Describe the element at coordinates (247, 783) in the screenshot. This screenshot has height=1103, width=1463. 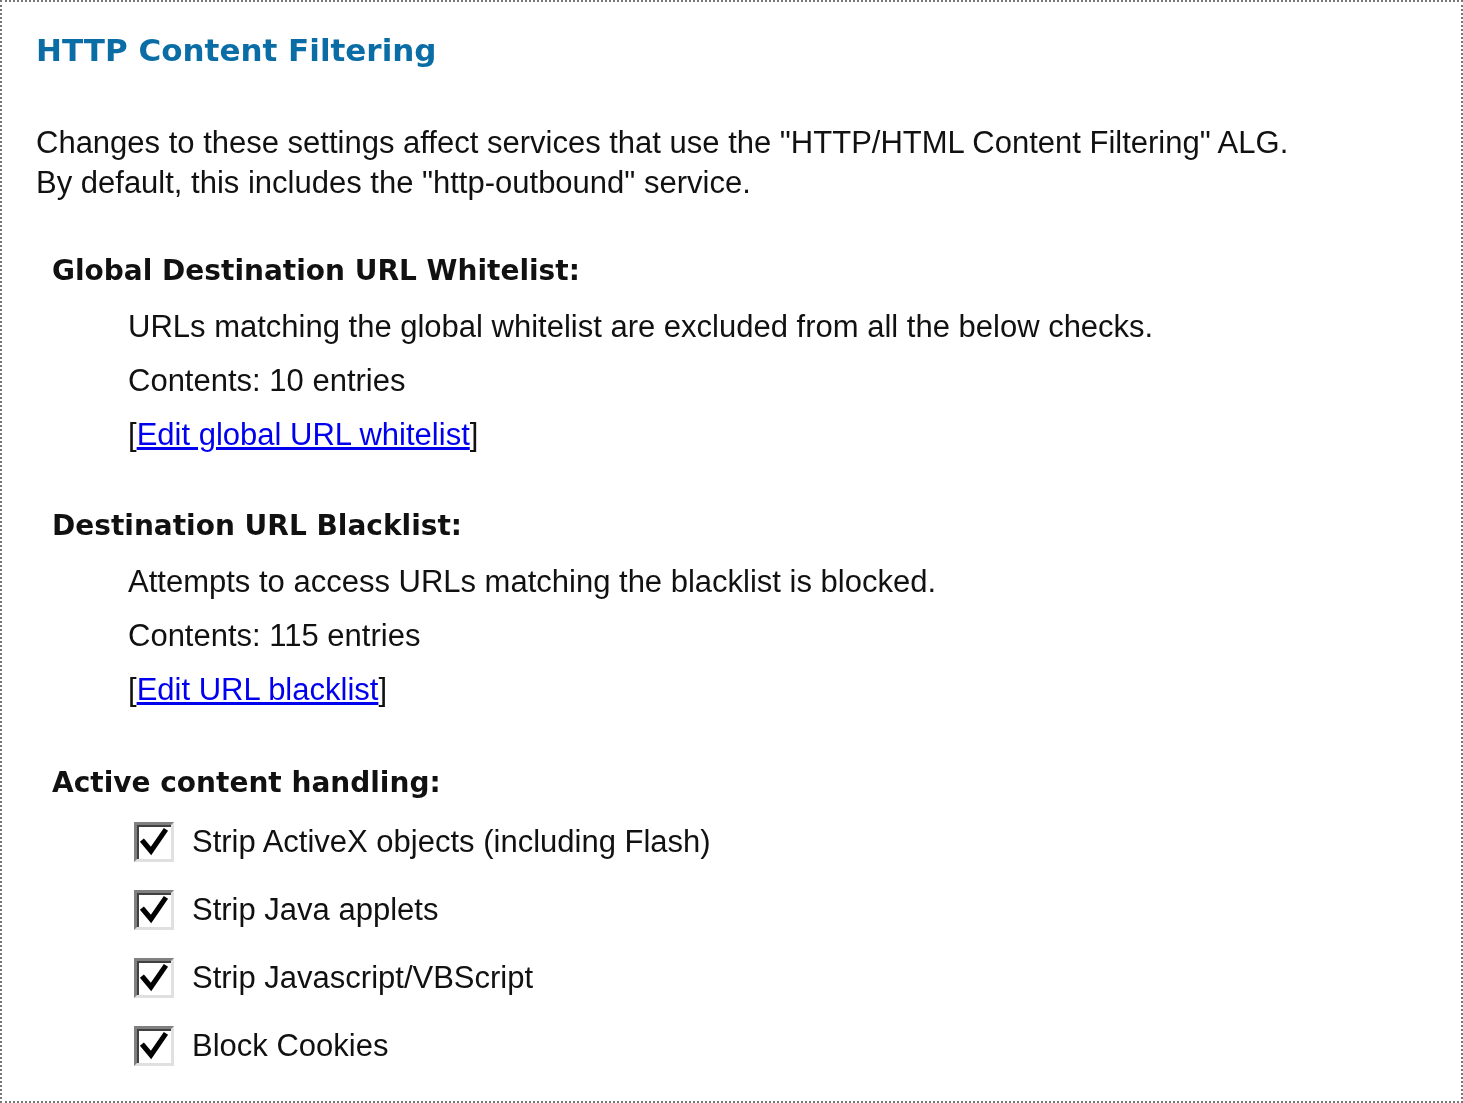
I see `section-heading: Active content handling:` at that location.